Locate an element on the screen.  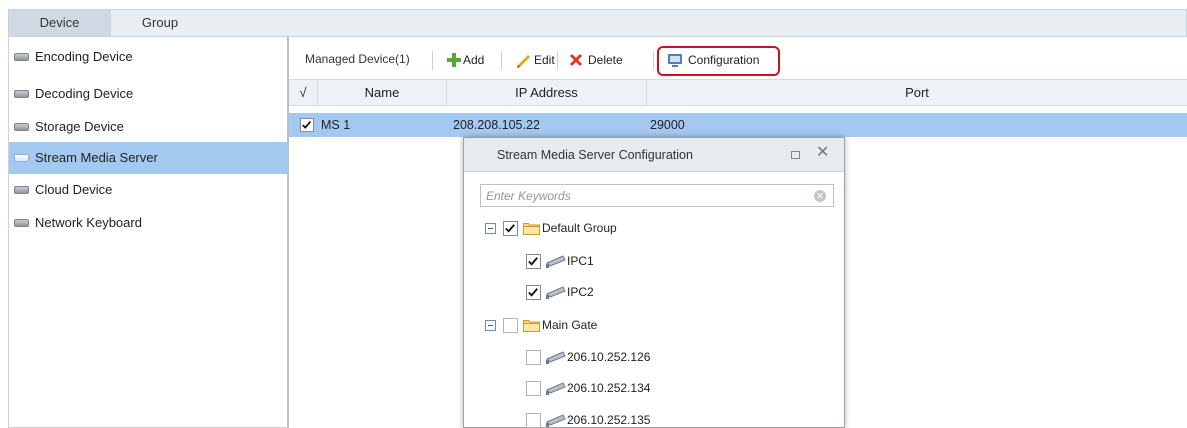
dialog-title: Stream Media Server Configuration is located at coordinates (595, 155).